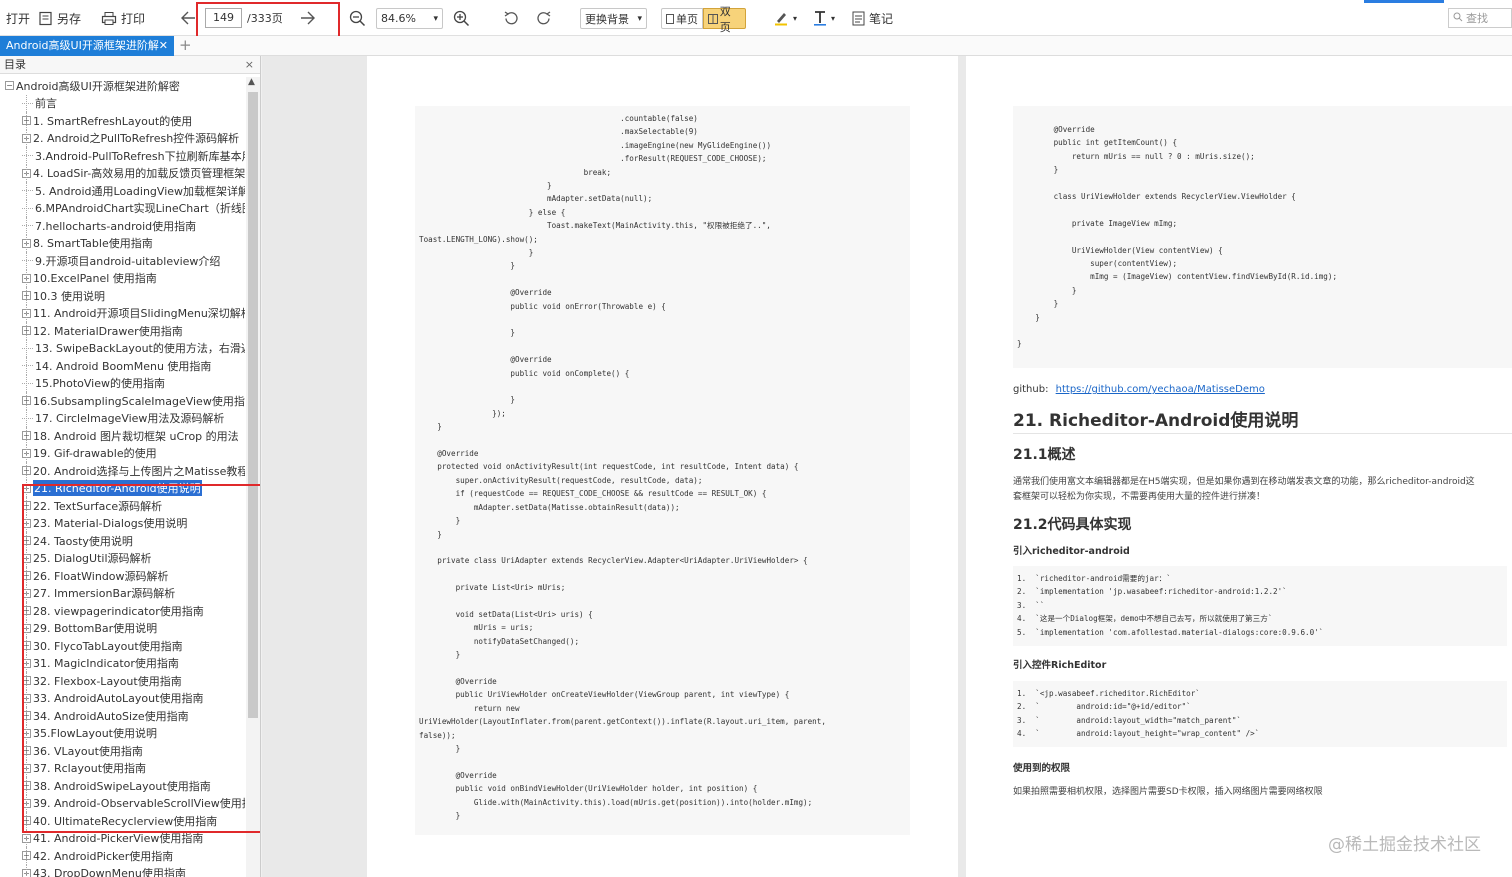  Describe the element at coordinates (122, 733) in the screenshot. I see `toc-item: +35.FlowLayout使用说明` at that location.